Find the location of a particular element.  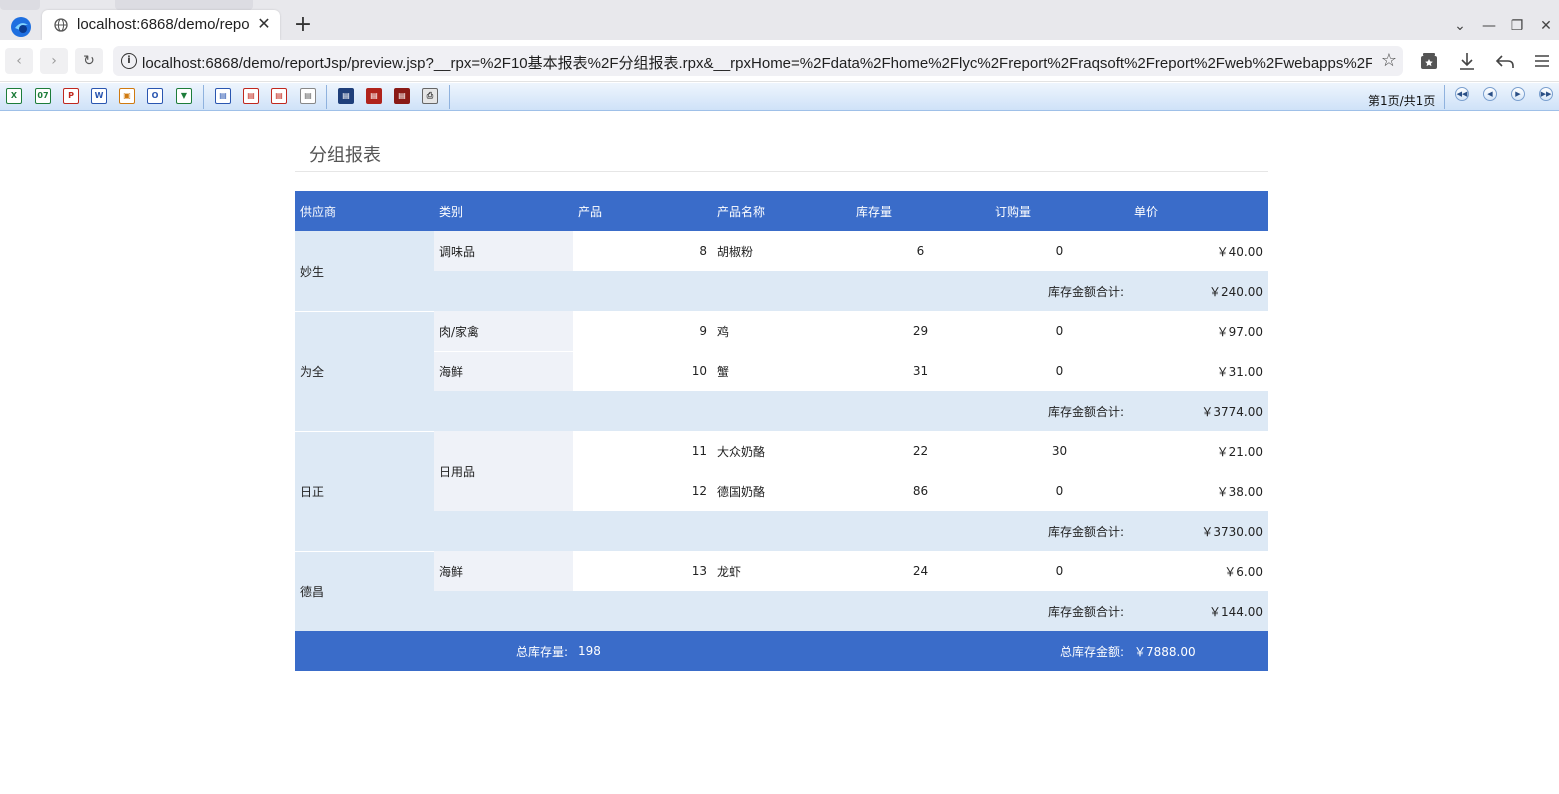

stock-cell: 22 is located at coordinates (920, 451).